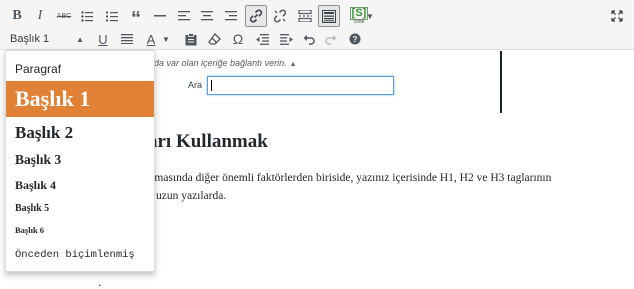 The height and width of the screenshot is (289, 634). I want to click on format-option-heading-3: Başlık 3, so click(80, 160).